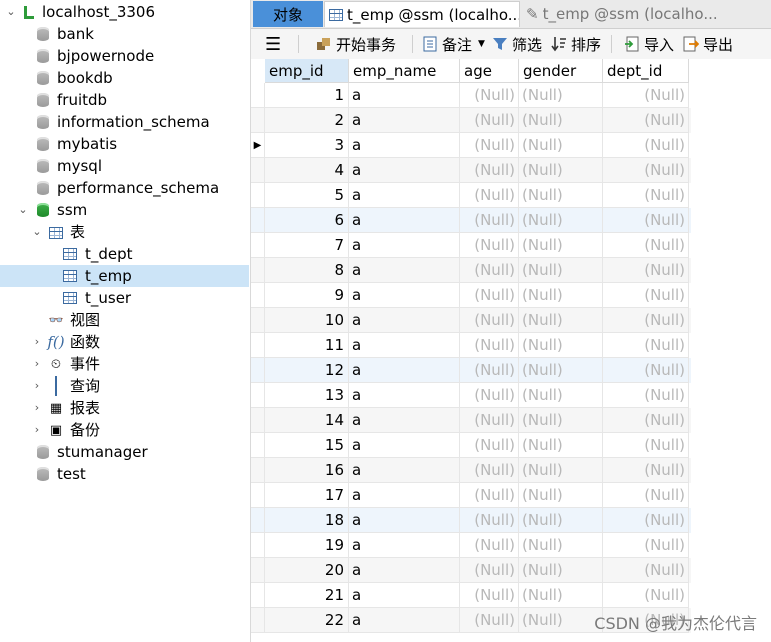 This screenshot has height=642, width=771. I want to click on db-node: fruitdb, so click(124, 100).